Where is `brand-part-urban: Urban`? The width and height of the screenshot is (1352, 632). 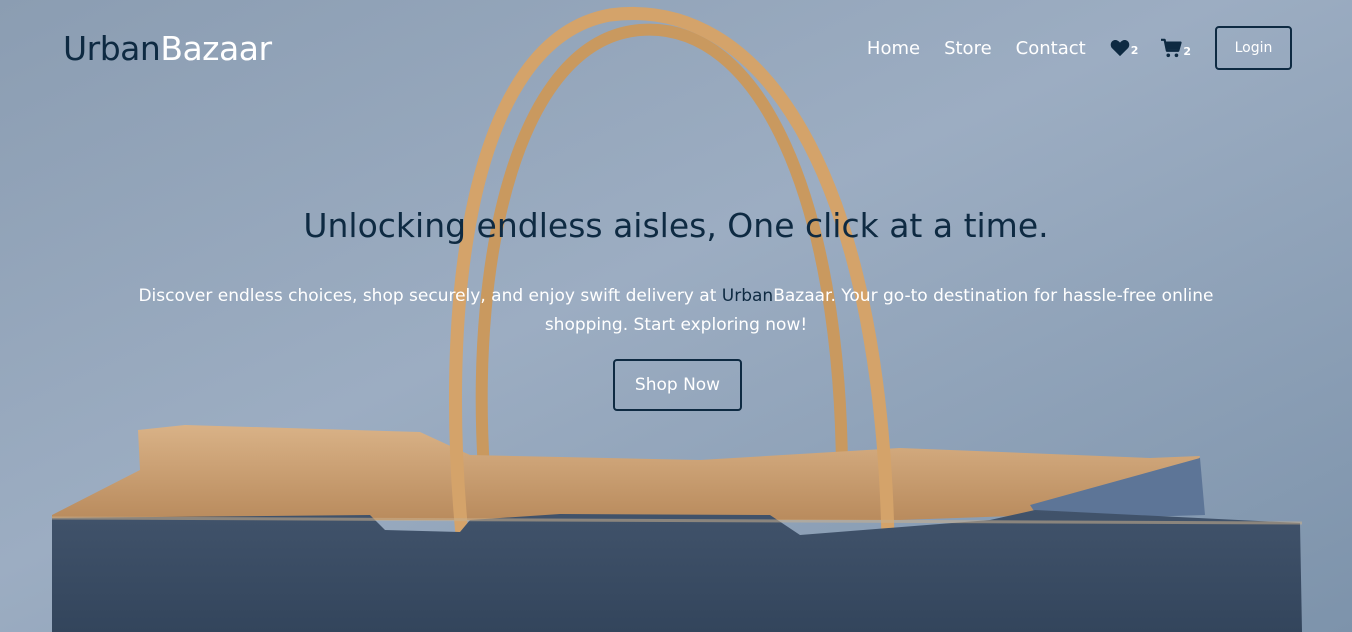 brand-part-urban: Urban is located at coordinates (112, 48).